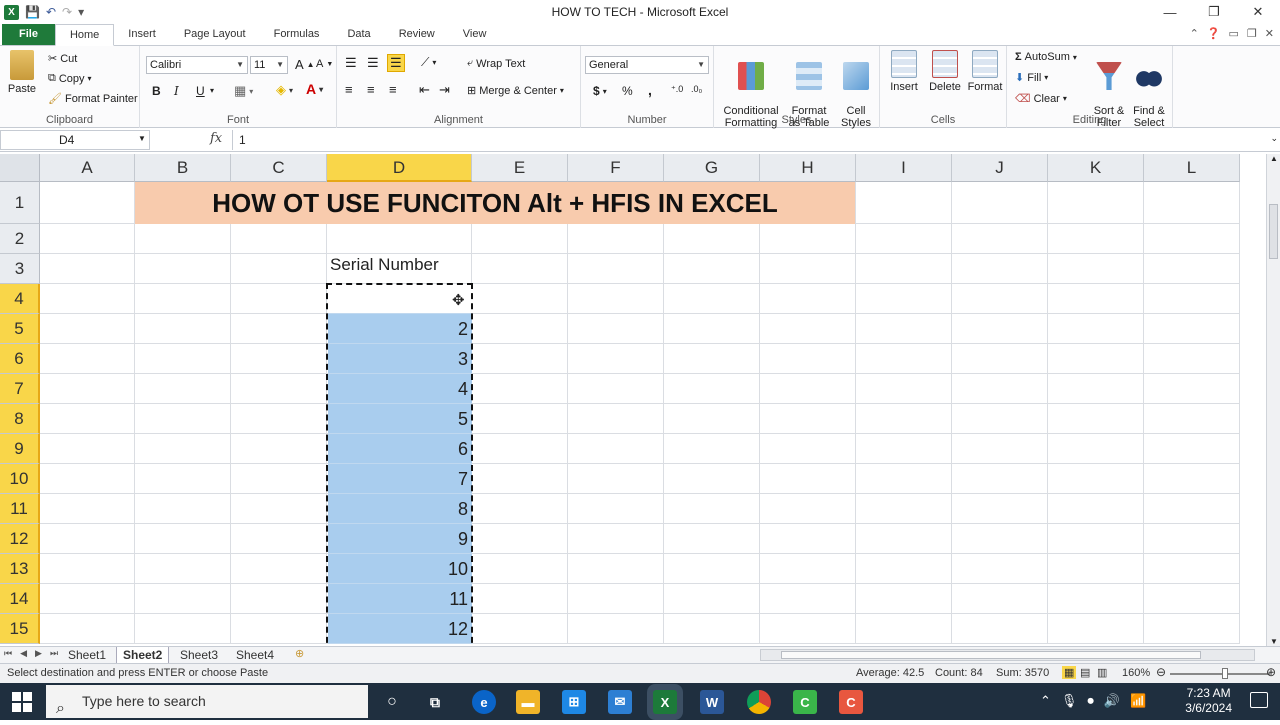 The height and width of the screenshot is (725, 1280). I want to click on name-box: D4, so click(75, 140).